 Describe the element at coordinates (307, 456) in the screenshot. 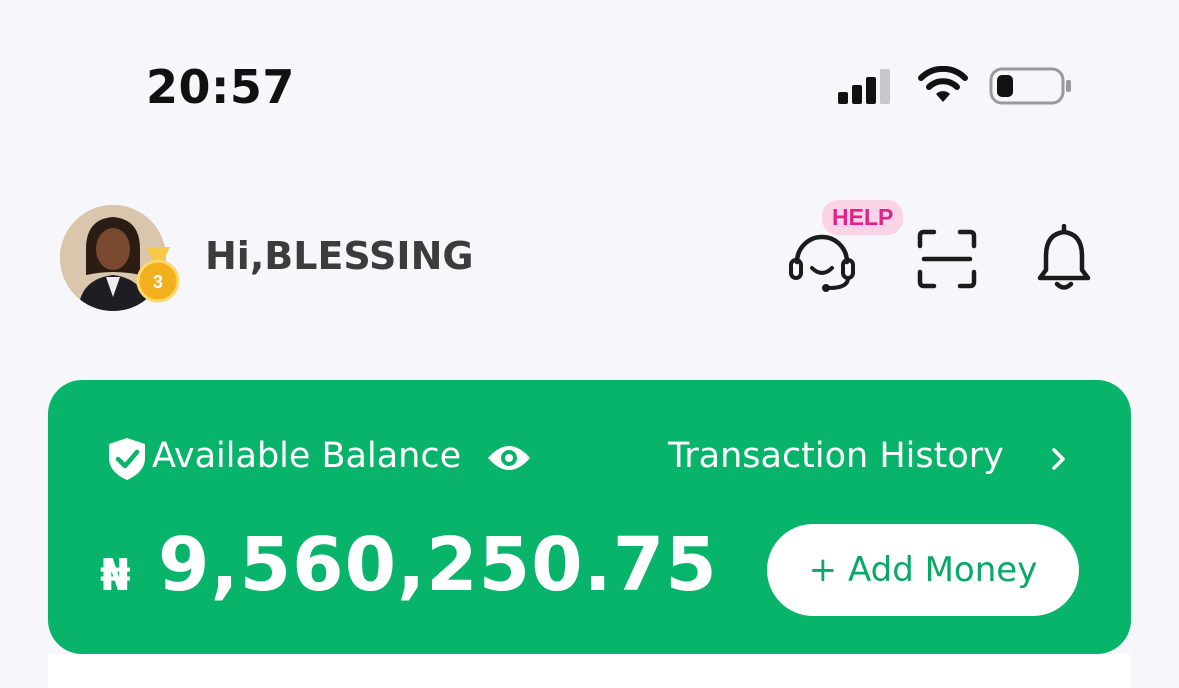

I see `available-balance-label: Available Balance` at that location.